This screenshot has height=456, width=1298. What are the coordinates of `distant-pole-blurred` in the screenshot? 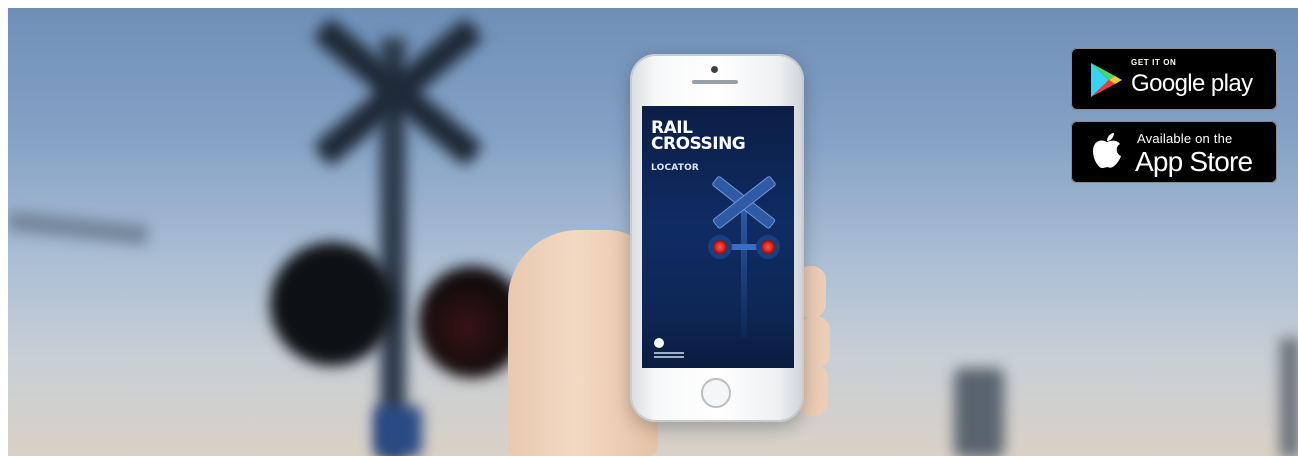 It's located at (979, 412).